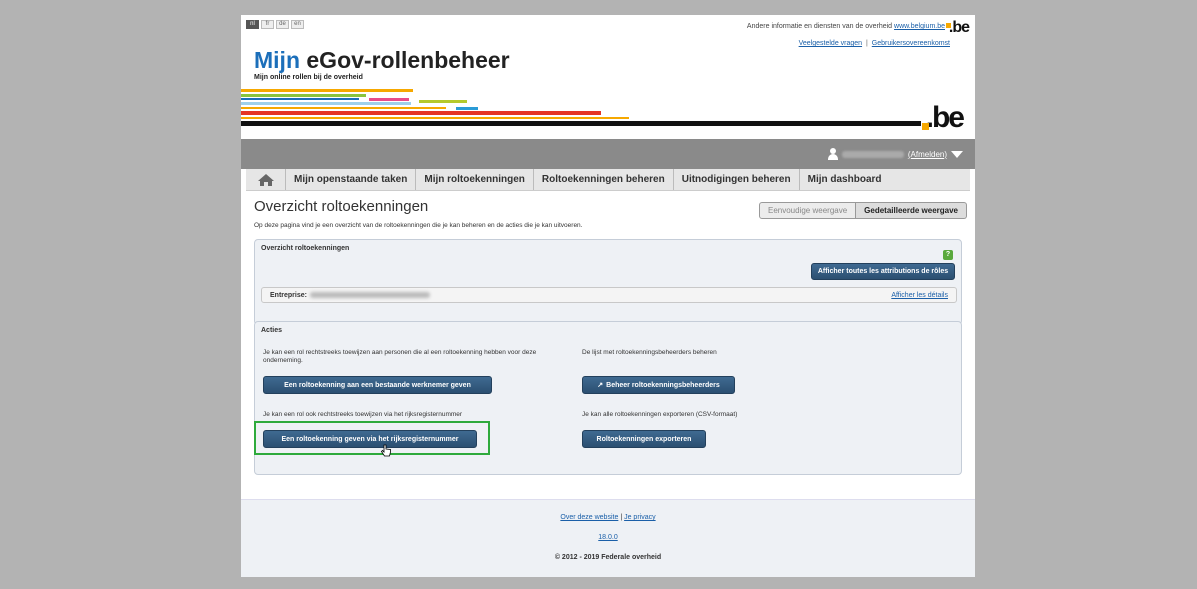  Describe the element at coordinates (830, 43) in the screenshot. I see `faq-link: Veelgestelde vragen` at that location.